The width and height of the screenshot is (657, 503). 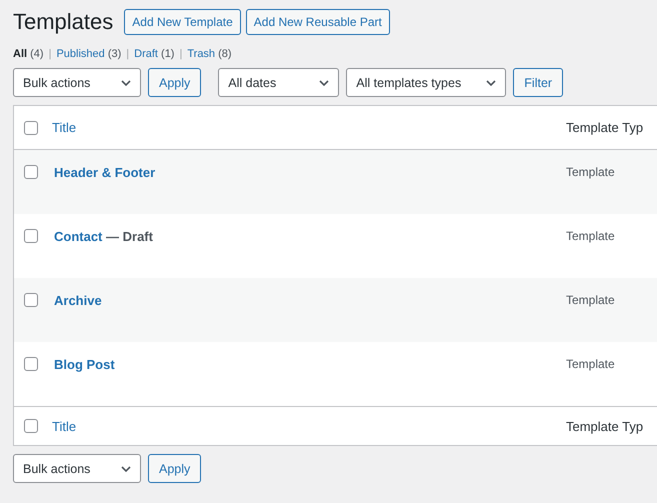 I want to click on status-filter-link: Draft (1), so click(x=154, y=54).